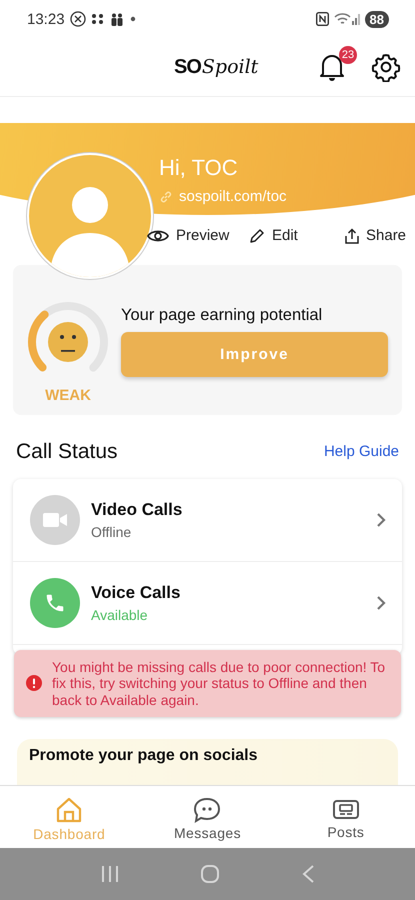 The image size is (415, 900). Describe the element at coordinates (222, 315) in the screenshot. I see `card-title: Your page earning potential` at that location.